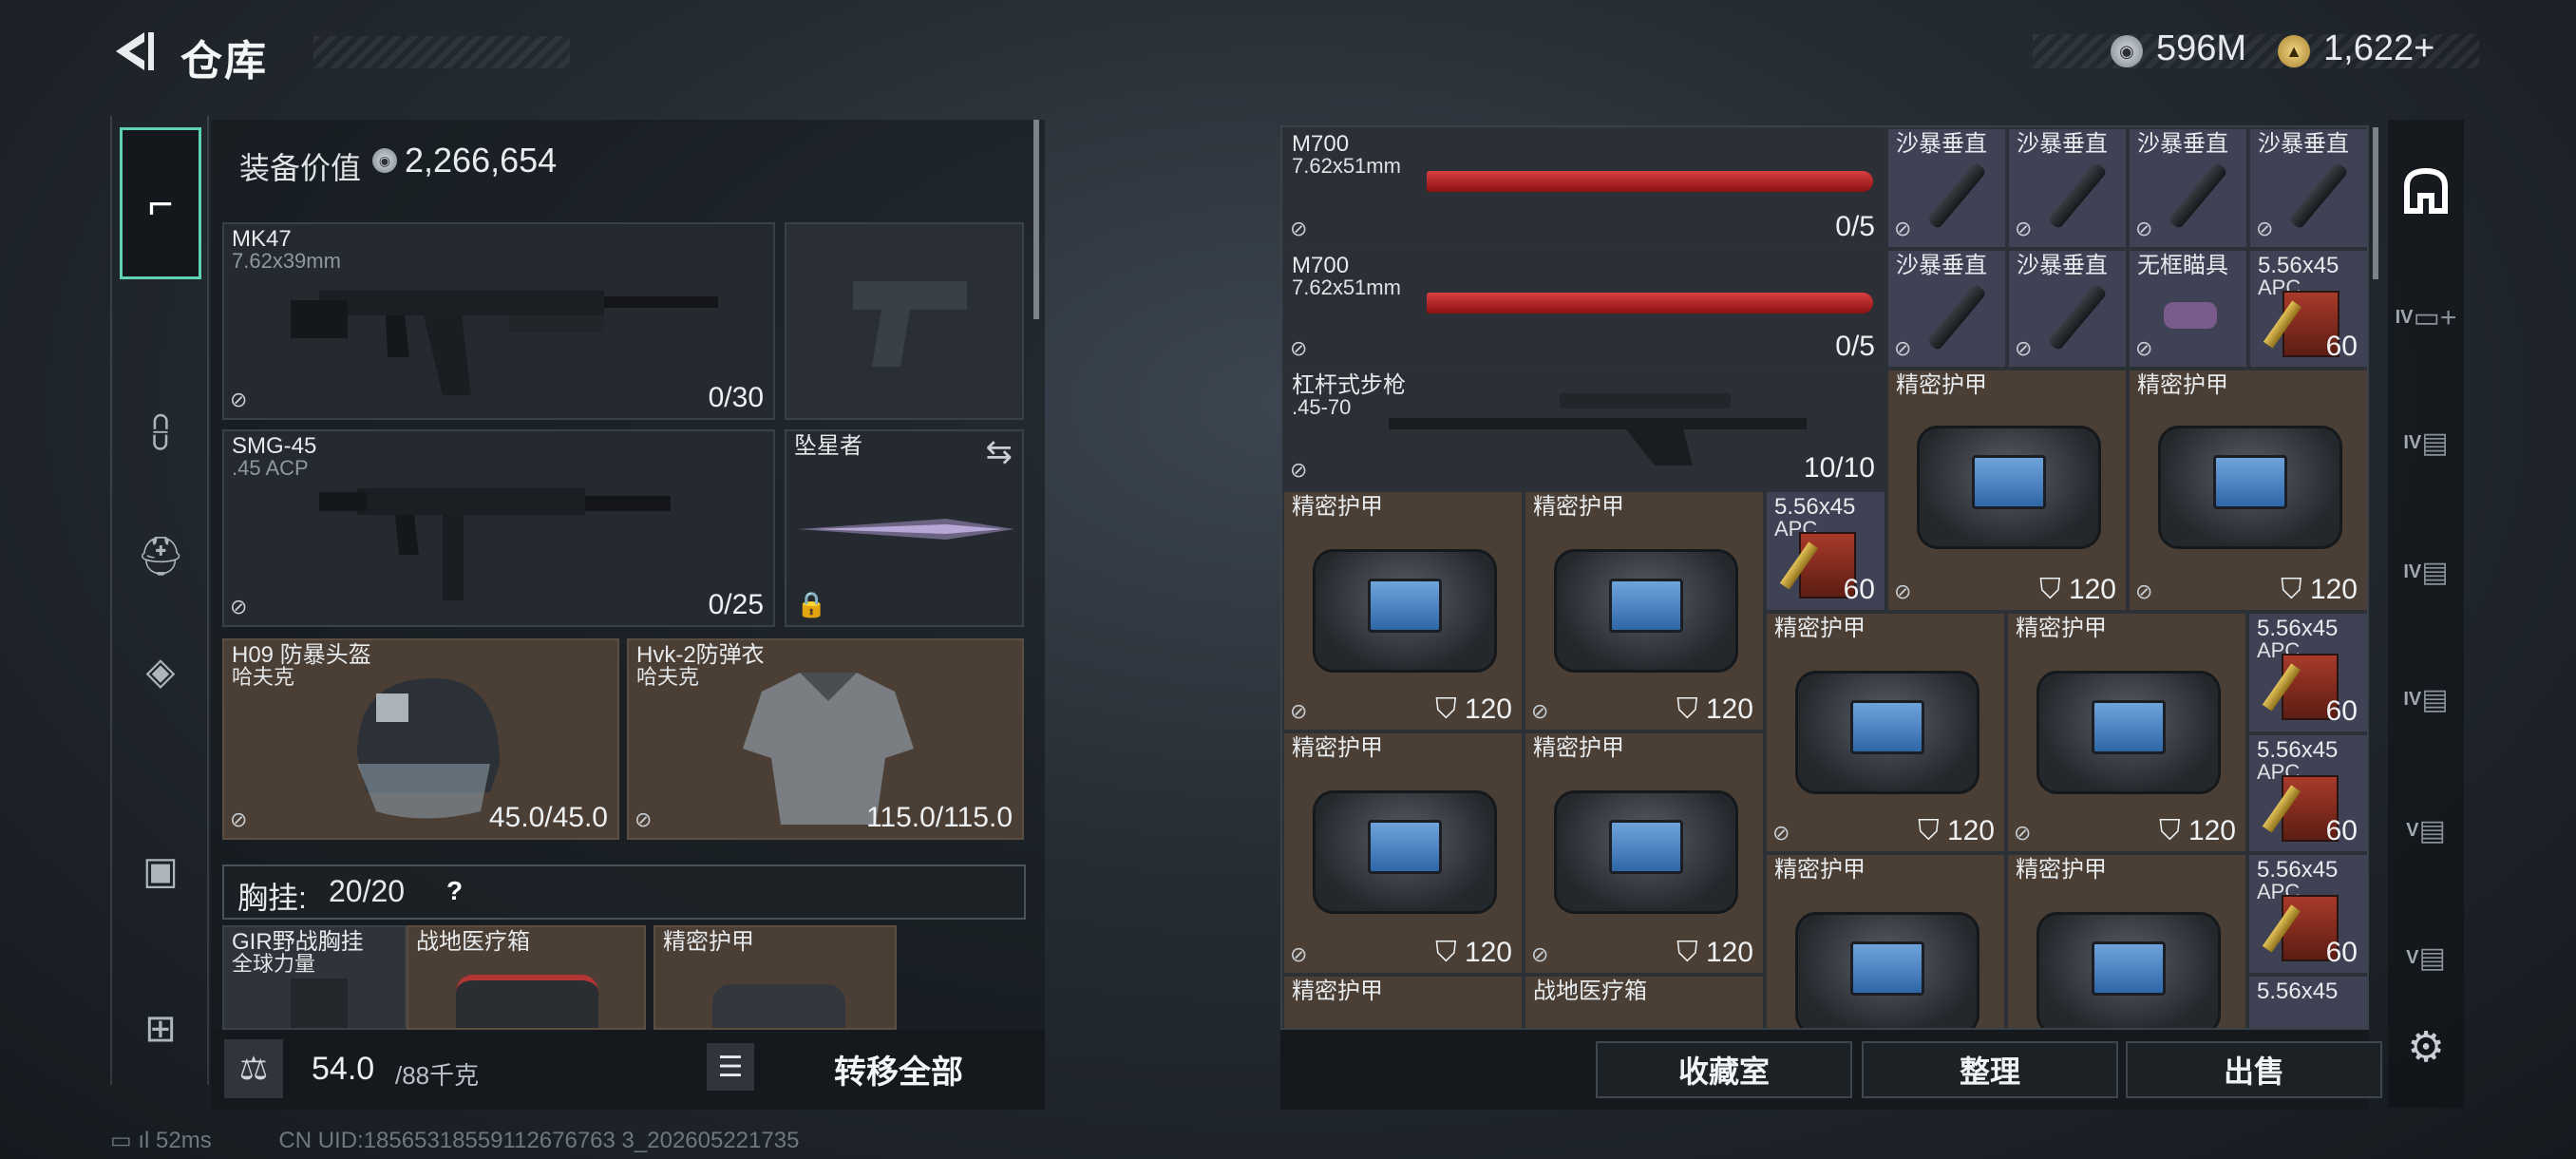 This screenshot has width=2576, height=1159. Describe the element at coordinates (1990, 1069) in the screenshot. I see `organize-button: 整理` at that location.